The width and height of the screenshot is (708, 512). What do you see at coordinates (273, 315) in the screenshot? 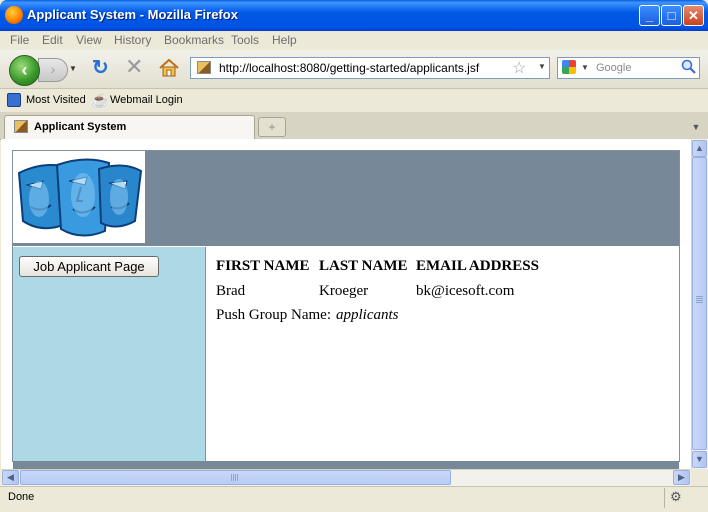
I see `push-group-label: Push Group Name:` at bounding box center [273, 315].